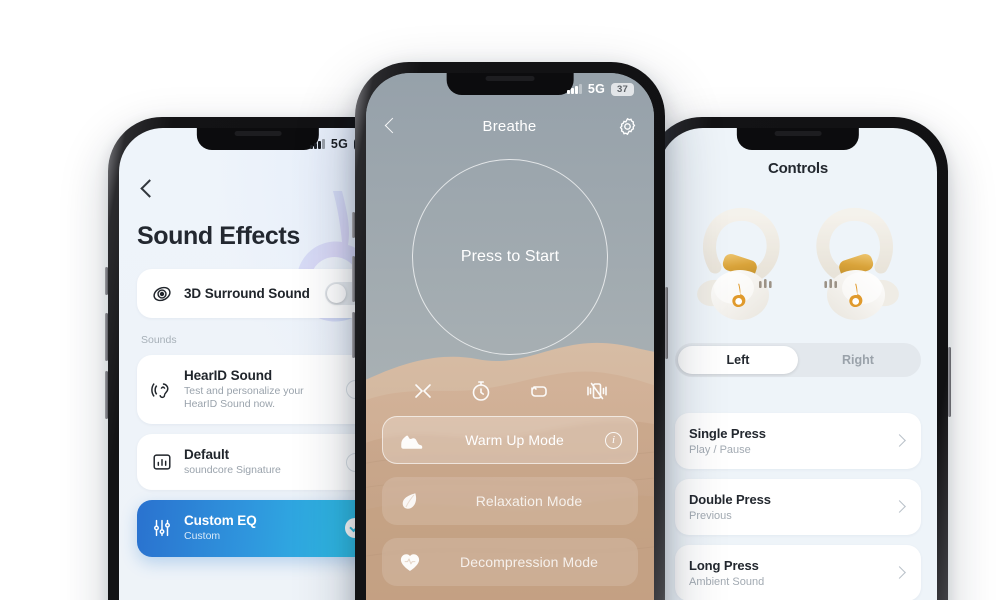 The width and height of the screenshot is (1000, 600). Describe the element at coordinates (786, 507) in the screenshot. I see `double-press-text: Double Press Previous` at that location.